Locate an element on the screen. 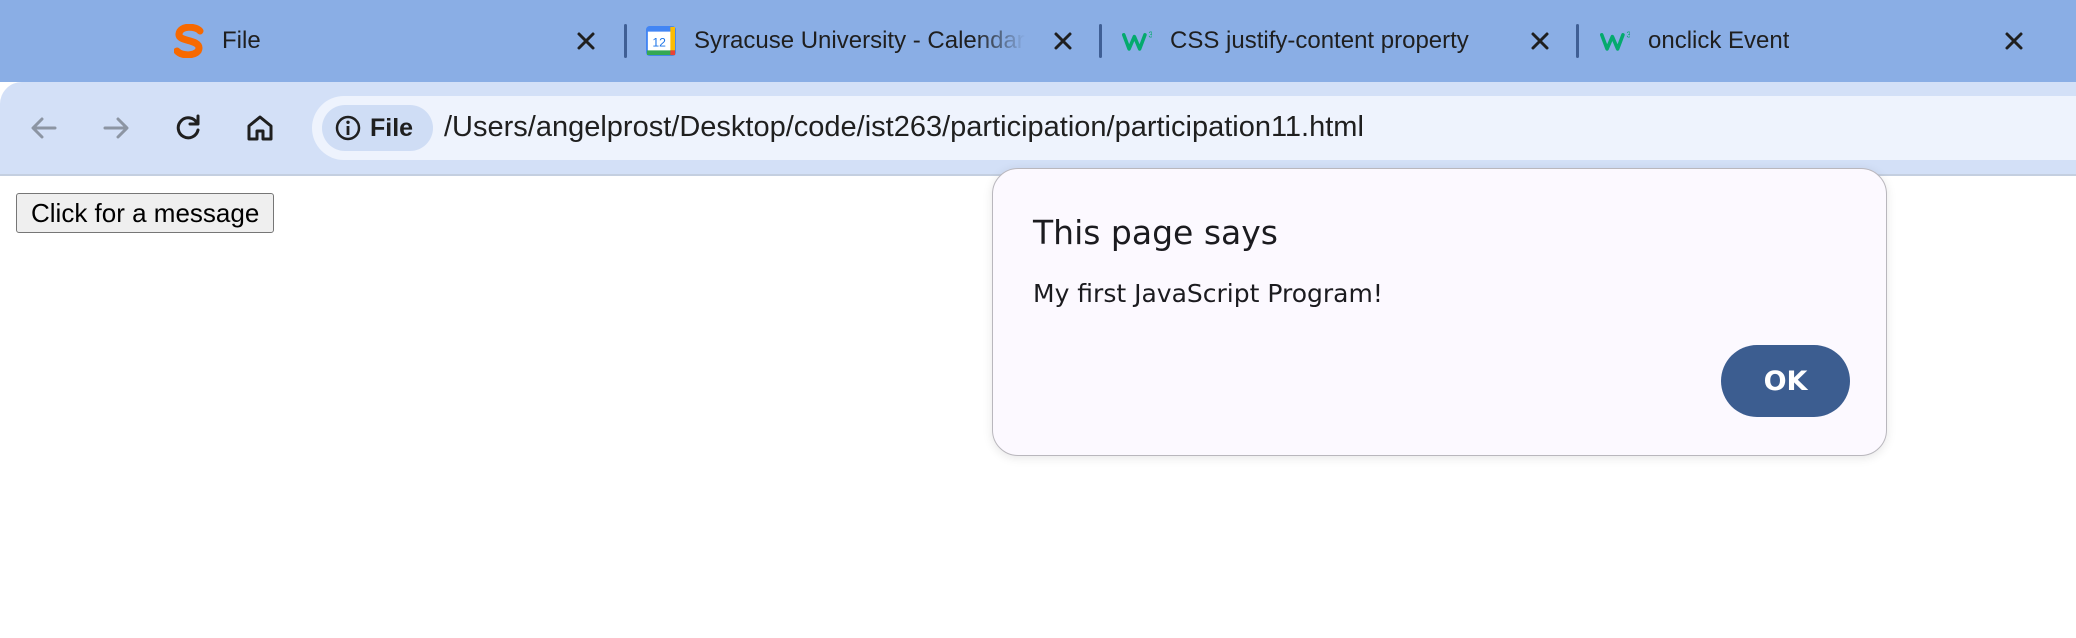  back-arrow-icon is located at coordinates (44, 128).